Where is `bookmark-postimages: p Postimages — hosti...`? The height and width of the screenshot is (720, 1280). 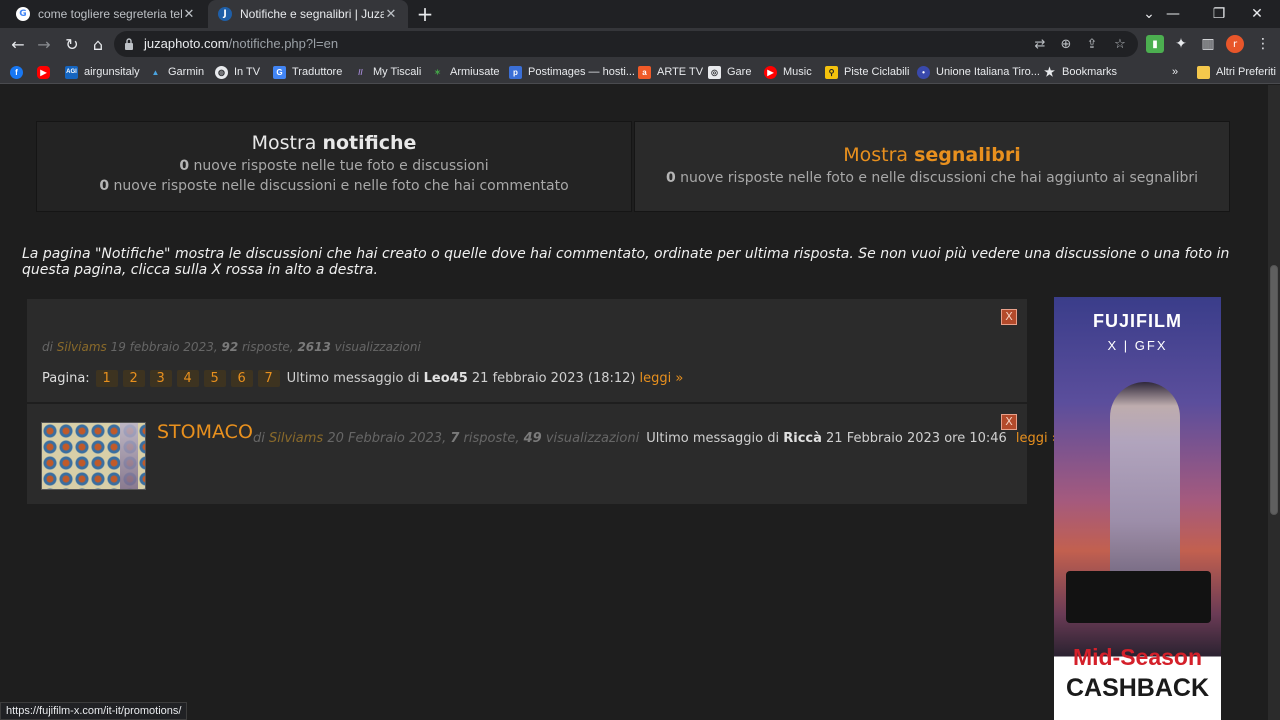
bookmark-postimages: p Postimages — hosti... is located at coordinates (572, 72).